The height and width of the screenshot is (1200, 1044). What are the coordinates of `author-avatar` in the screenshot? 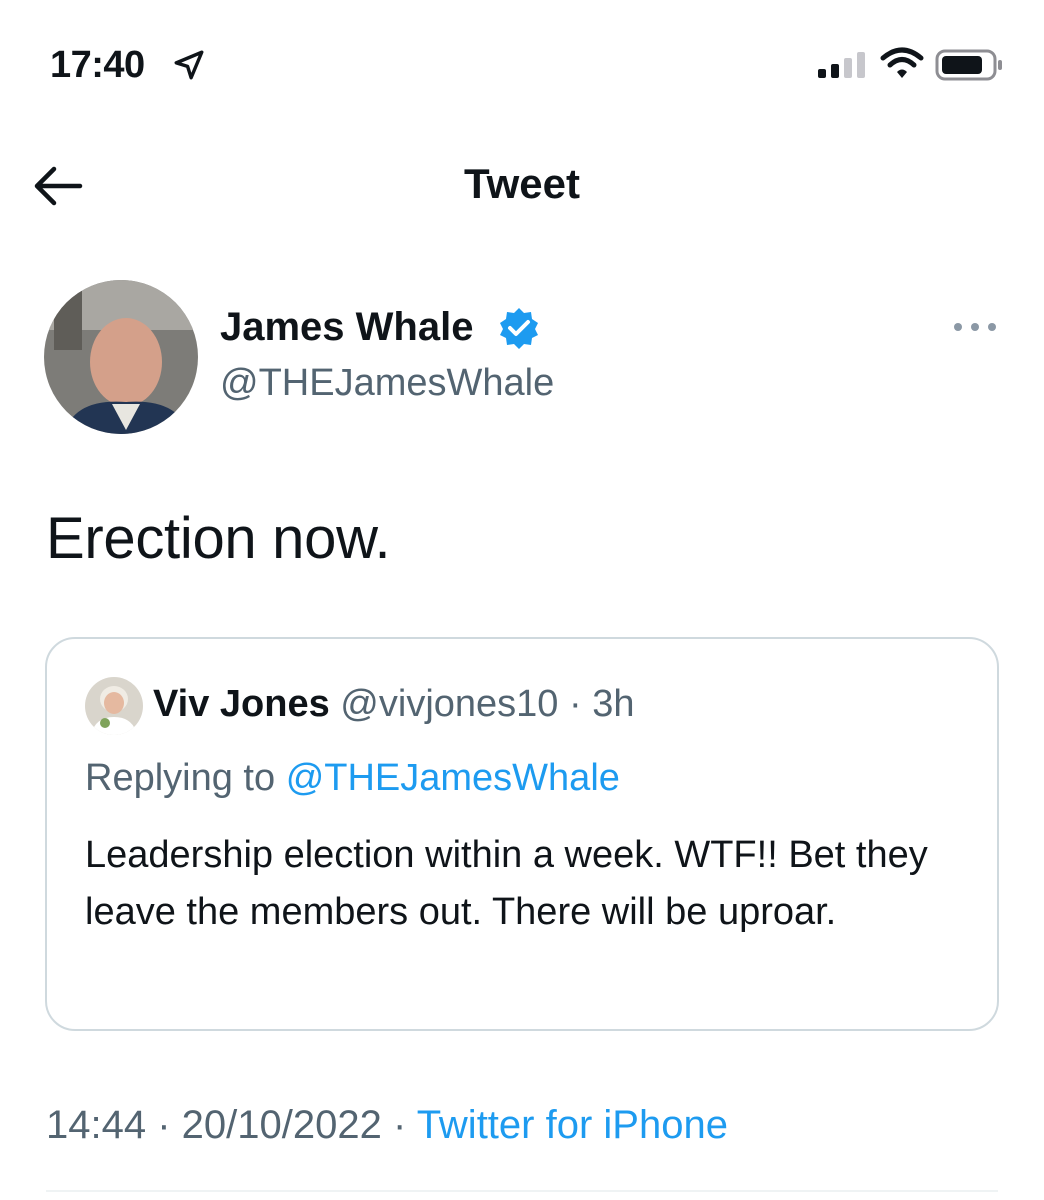 It's located at (121, 357).